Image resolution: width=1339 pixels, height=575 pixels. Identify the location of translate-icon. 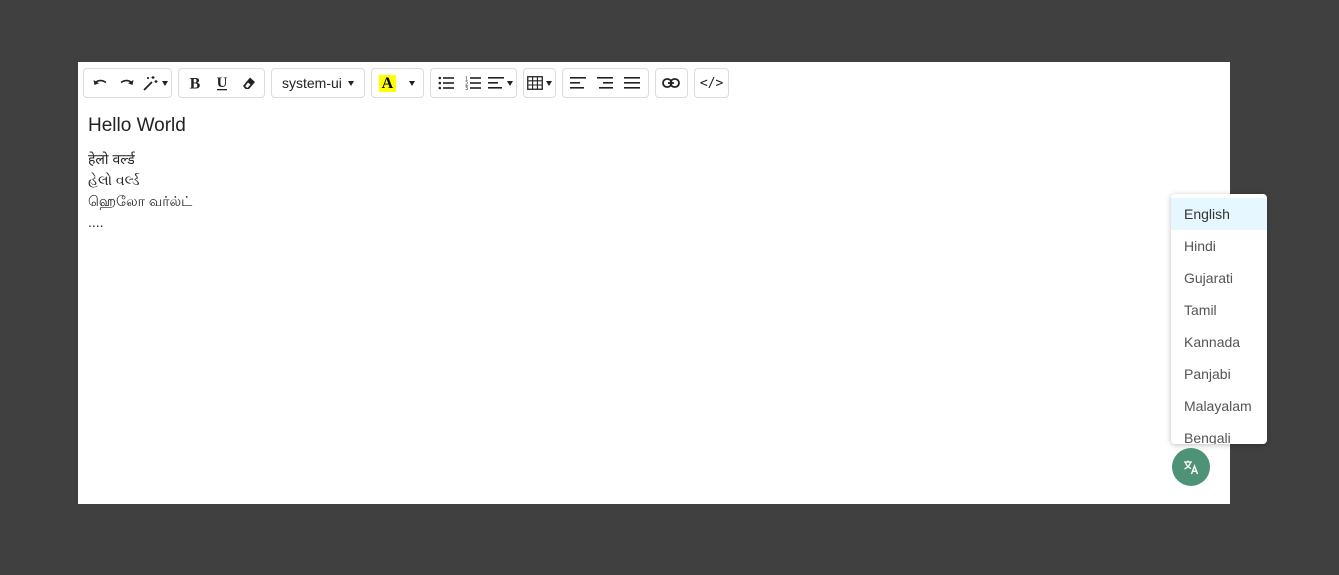
(1191, 467).